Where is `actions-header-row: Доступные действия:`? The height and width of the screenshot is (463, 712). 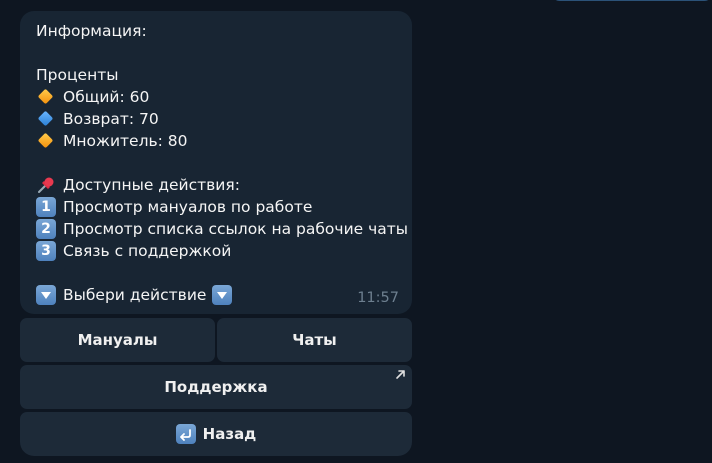 actions-header-row: Доступные действия: is located at coordinates (216, 185).